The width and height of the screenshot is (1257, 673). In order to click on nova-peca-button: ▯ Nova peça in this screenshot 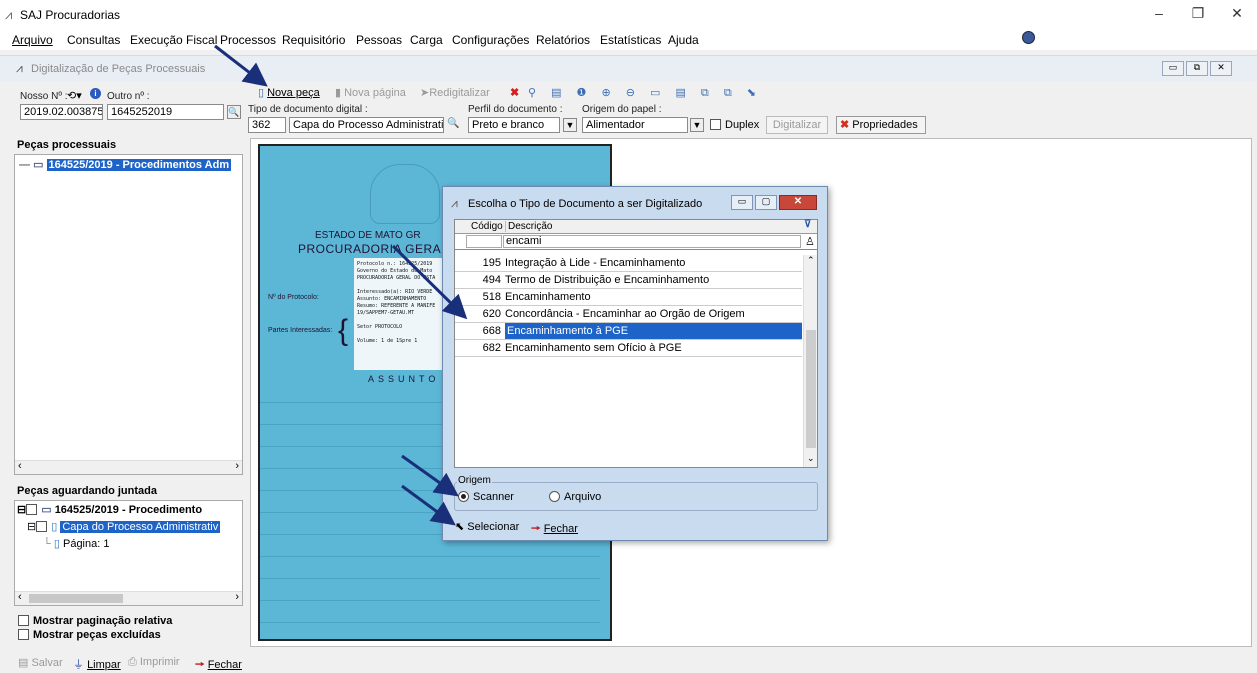, I will do `click(289, 92)`.